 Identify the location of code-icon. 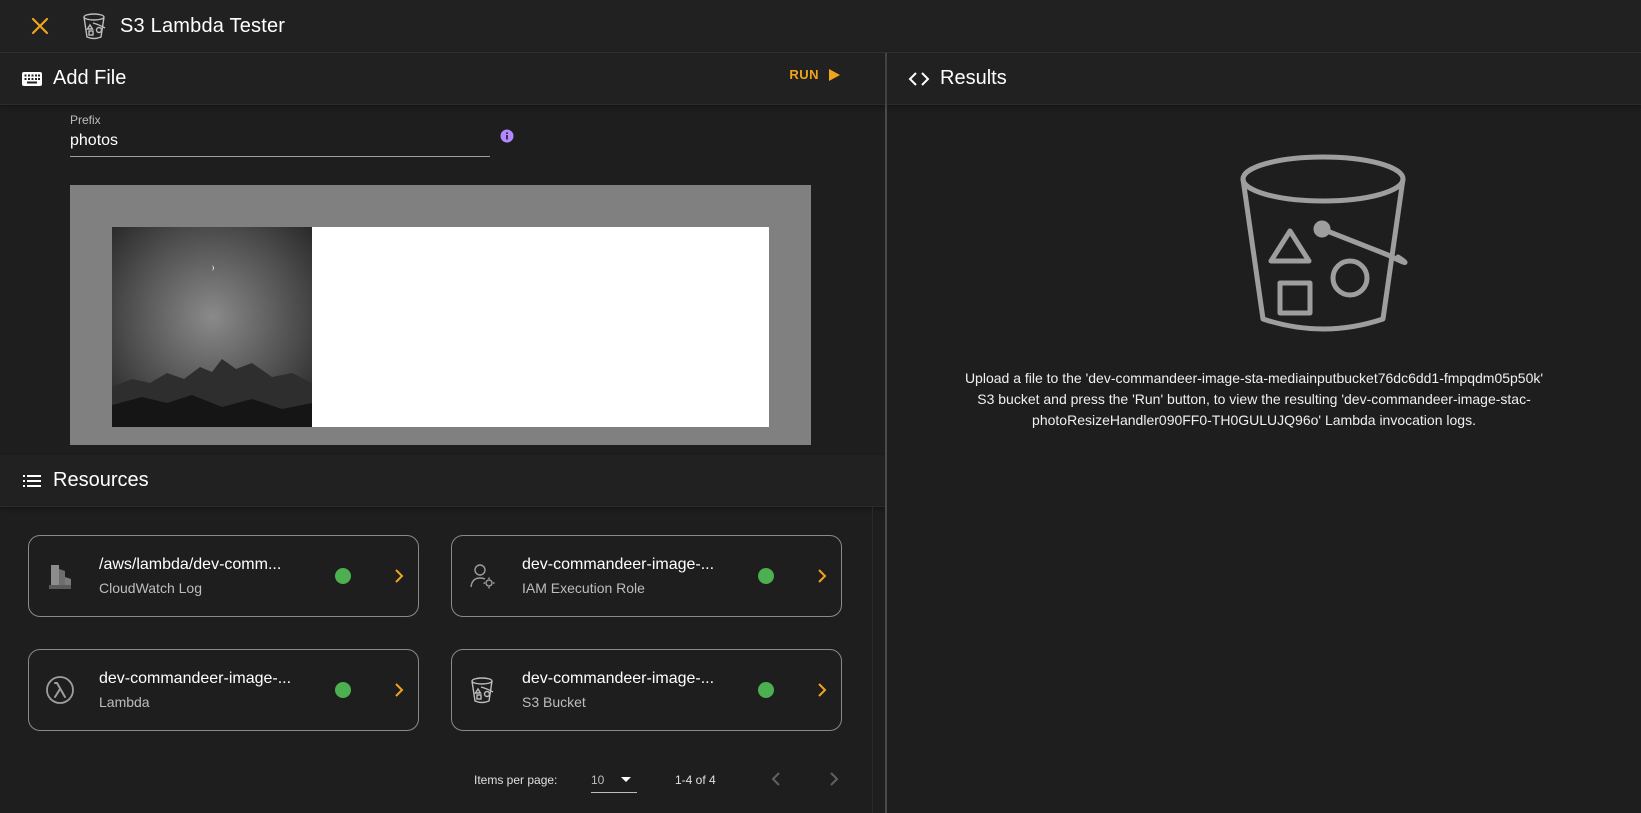
(919, 78).